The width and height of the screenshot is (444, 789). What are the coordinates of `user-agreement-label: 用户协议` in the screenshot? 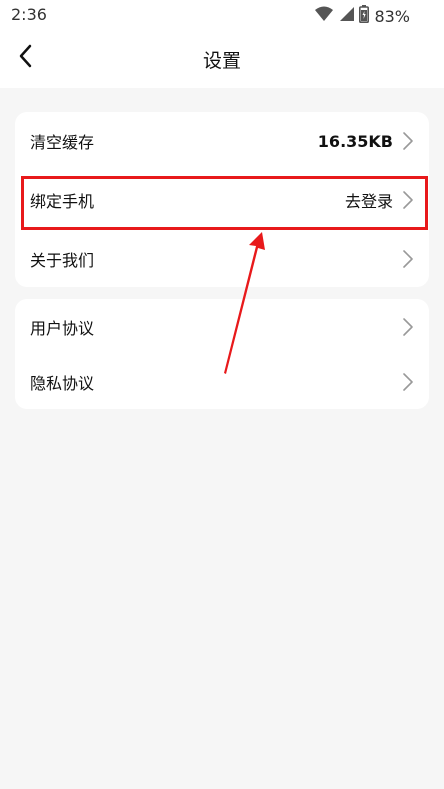 It's located at (62, 328).